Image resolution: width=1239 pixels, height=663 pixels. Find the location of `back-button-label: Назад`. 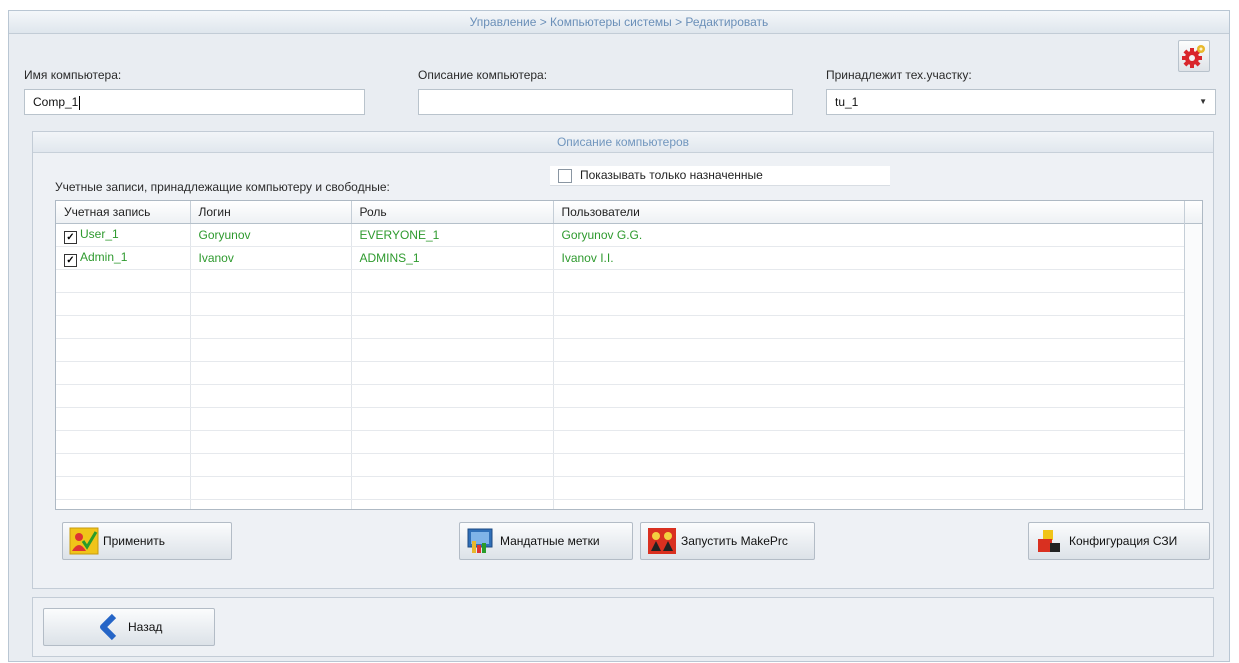

back-button-label: Назад is located at coordinates (145, 627).